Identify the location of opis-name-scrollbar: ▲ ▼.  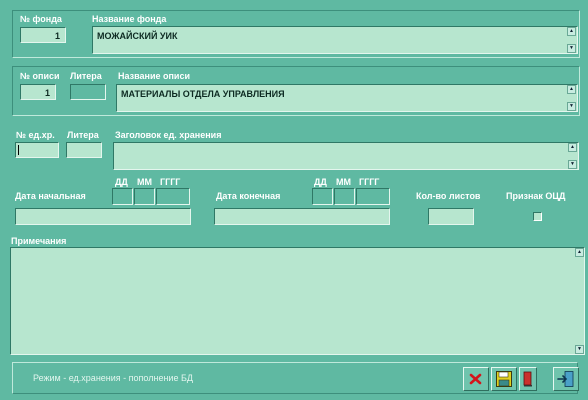
(571, 98).